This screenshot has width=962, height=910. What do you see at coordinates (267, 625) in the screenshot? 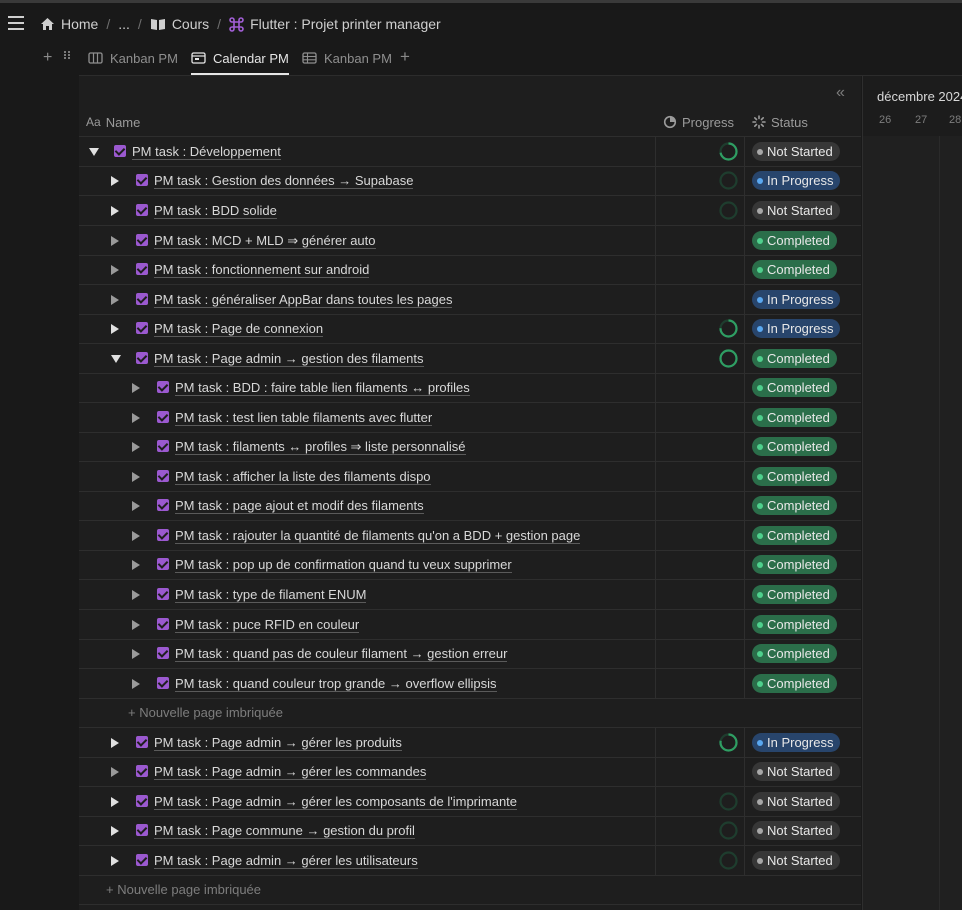
I see `task-title: PM task : puce RFID en couleur` at bounding box center [267, 625].